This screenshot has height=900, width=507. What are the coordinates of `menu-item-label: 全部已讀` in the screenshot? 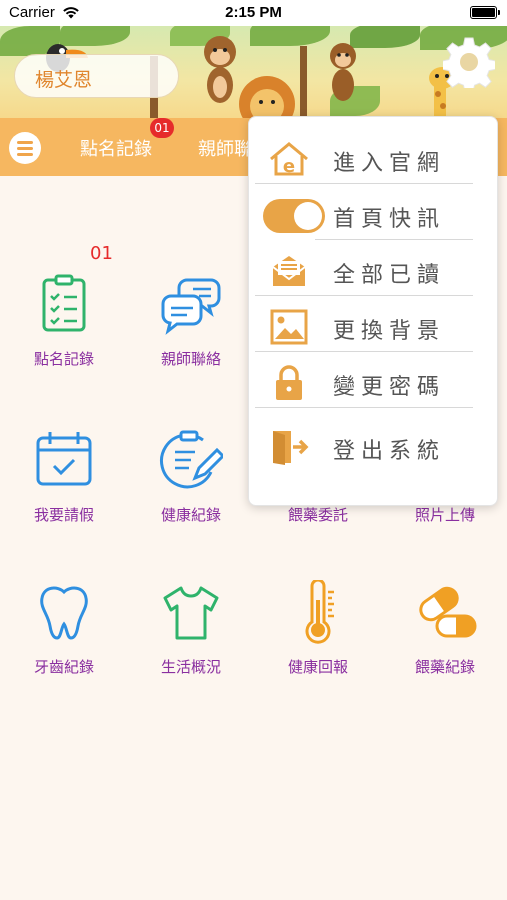 It's located at (389, 275).